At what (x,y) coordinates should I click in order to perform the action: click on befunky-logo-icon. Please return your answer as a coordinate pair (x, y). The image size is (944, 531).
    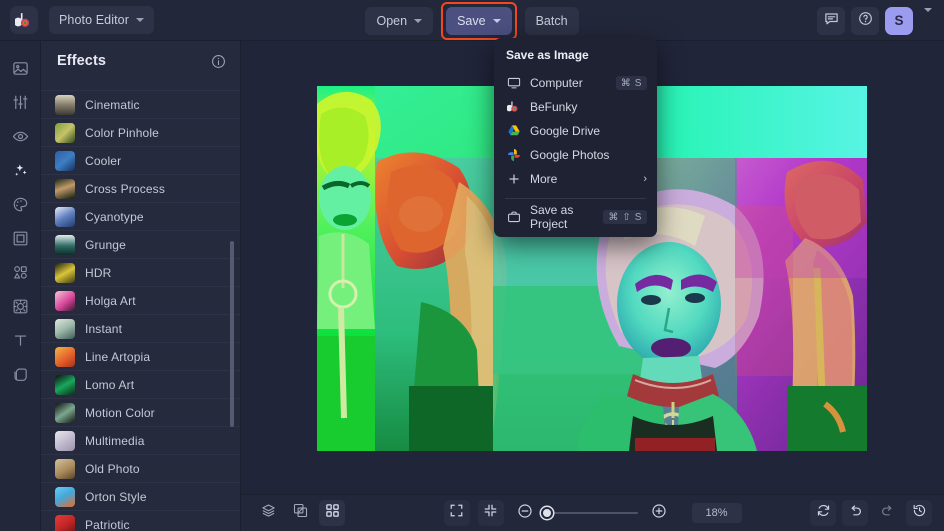
    Looking at the image, I should click on (23, 20).